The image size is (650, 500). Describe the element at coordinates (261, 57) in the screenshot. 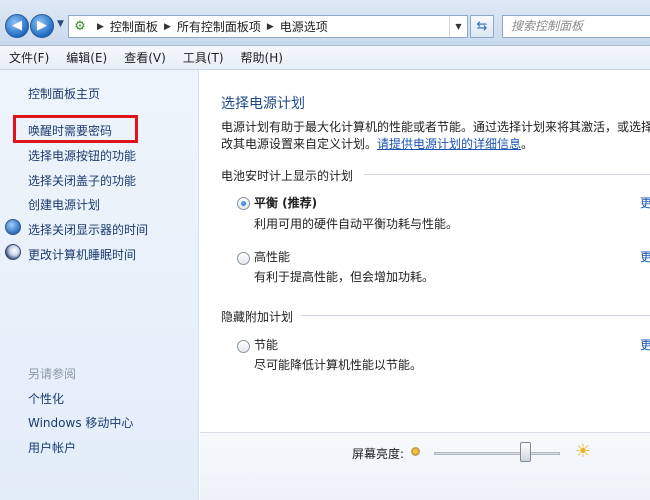

I see `menu-help: 帮助(H)` at that location.